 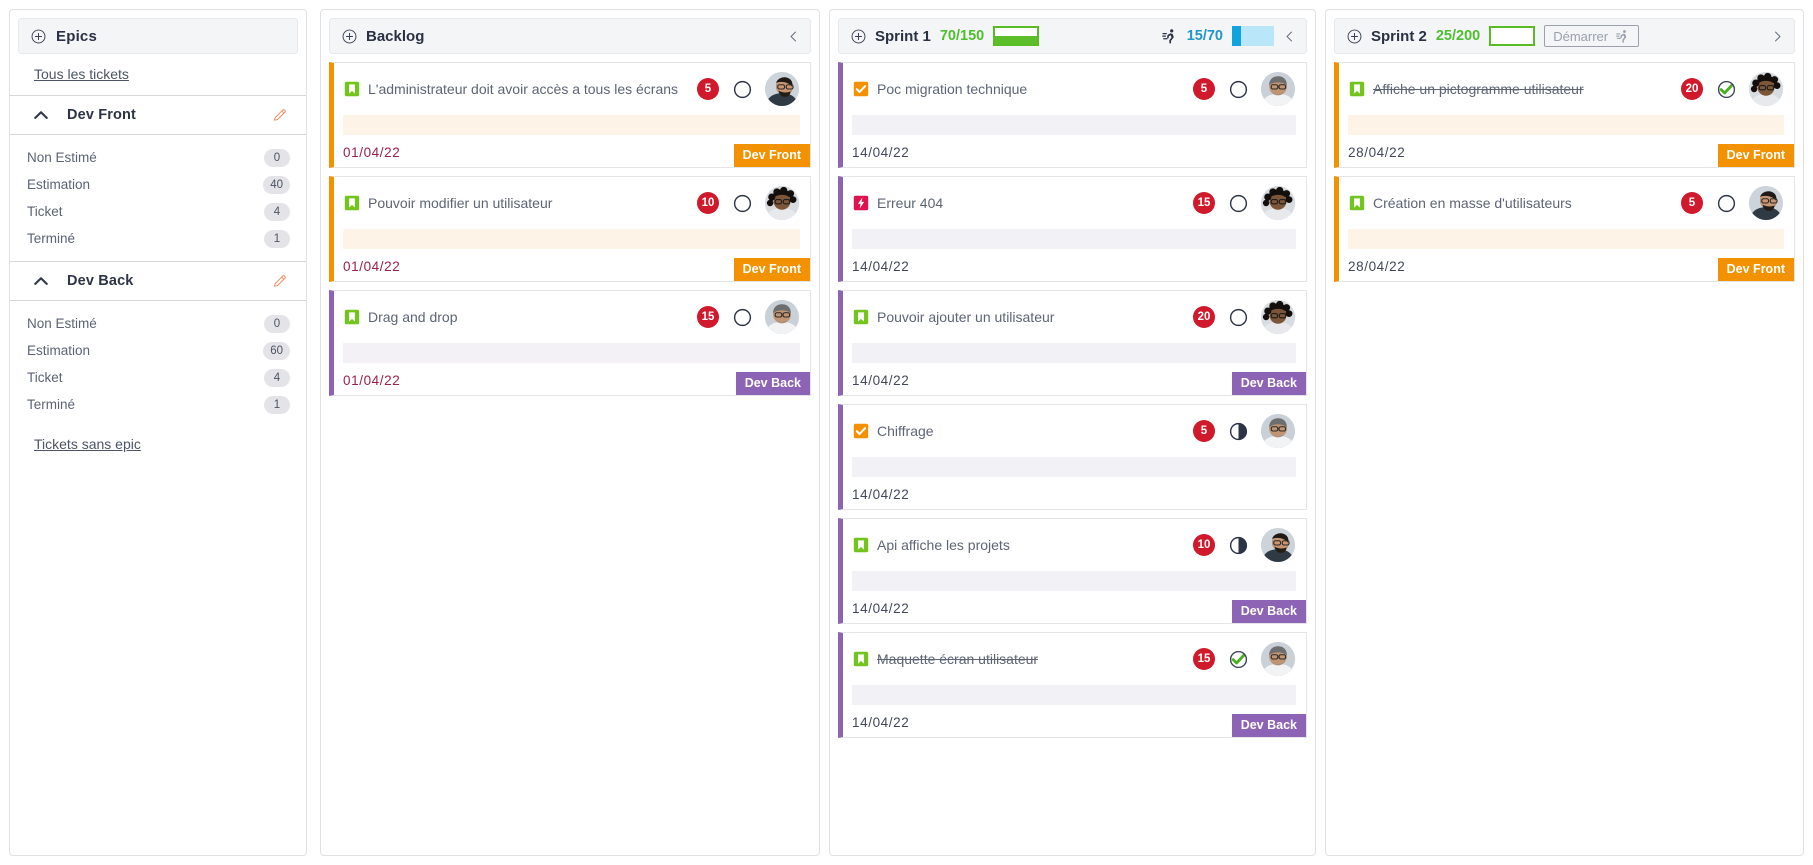 I want to click on epic-stat-value: 0, so click(x=277, y=157).